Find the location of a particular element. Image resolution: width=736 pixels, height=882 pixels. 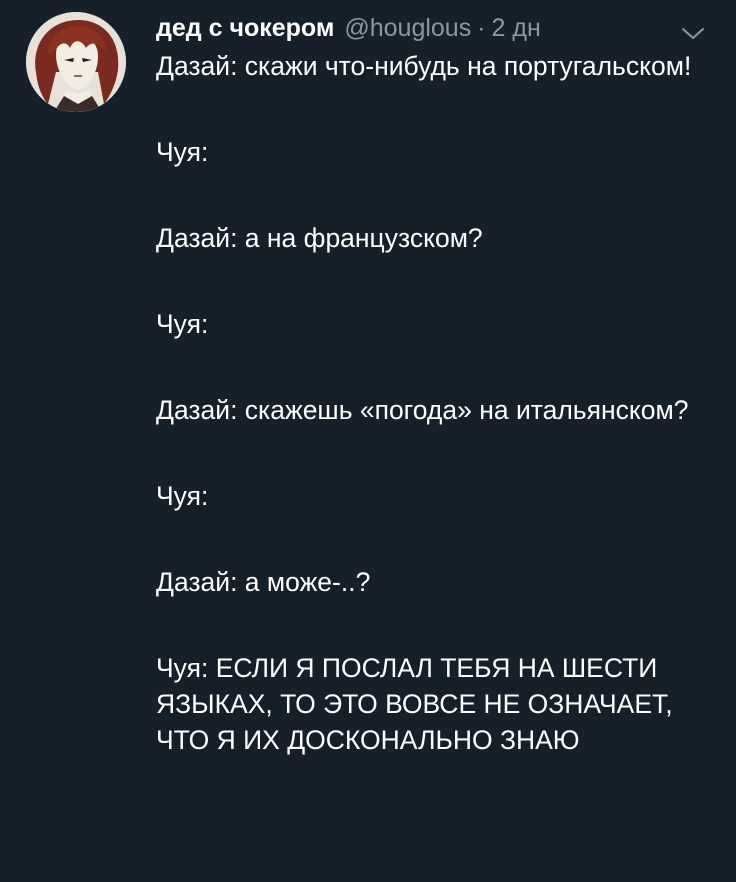

tweet-paragraph: Дазай: скажешь «погода» на итальянском? is located at coordinates (422, 410).